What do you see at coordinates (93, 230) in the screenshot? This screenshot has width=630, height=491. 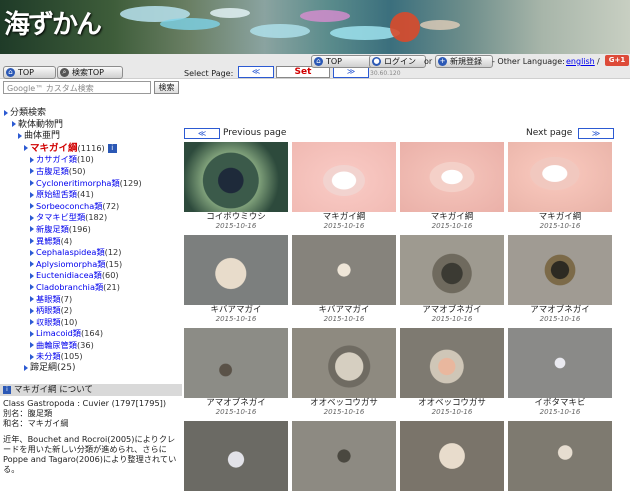 I see `tree-child-item: 新腹足類(196)` at bounding box center [93, 230].